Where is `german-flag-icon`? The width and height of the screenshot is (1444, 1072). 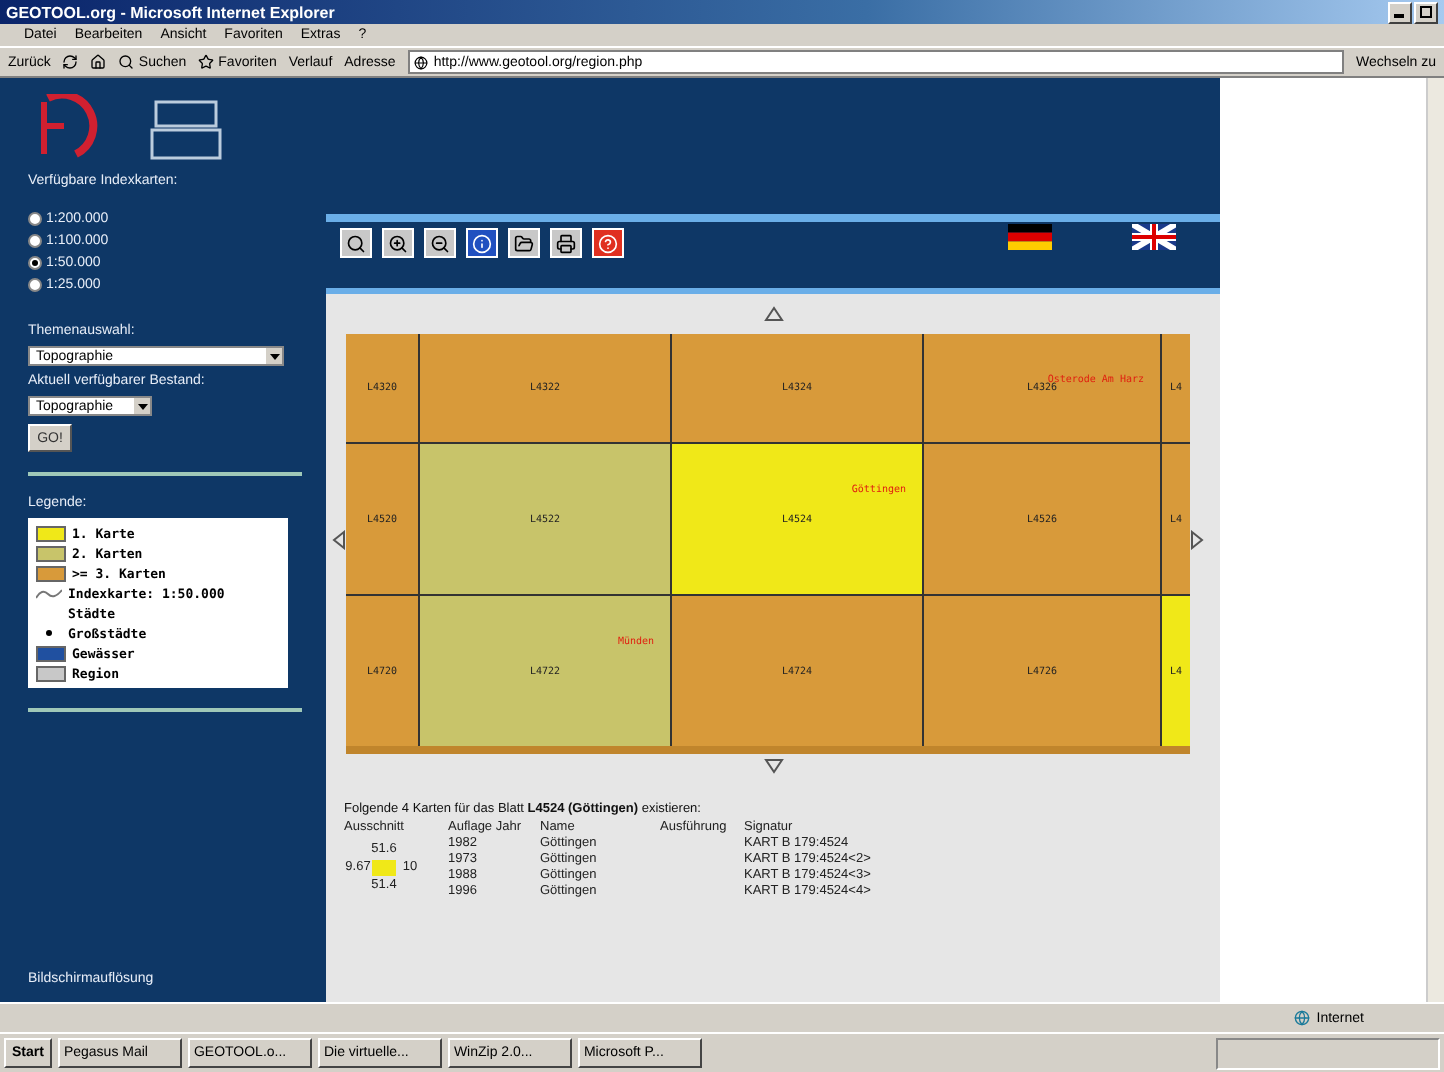 german-flag-icon is located at coordinates (1030, 237).